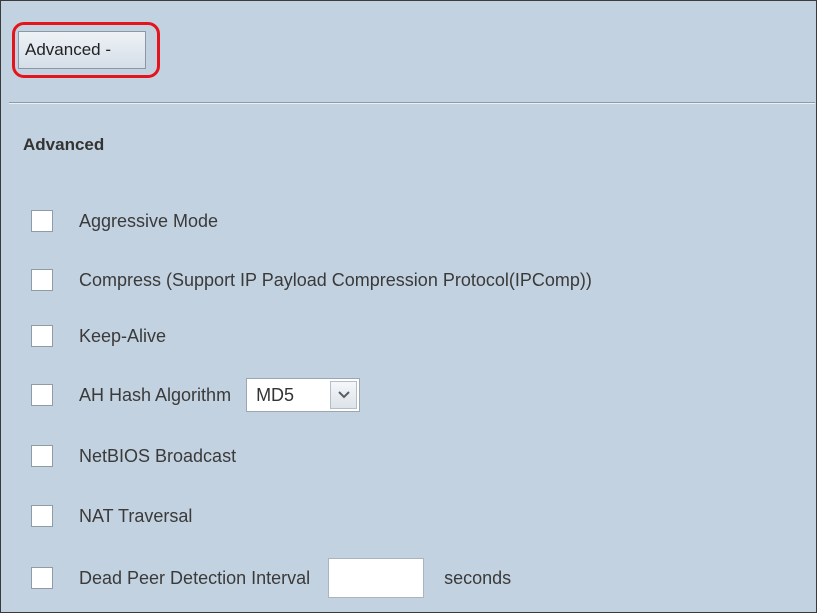 This screenshot has height=613, width=817. What do you see at coordinates (478, 577) in the screenshot?
I see `dpd-unit-label: seconds` at bounding box center [478, 577].